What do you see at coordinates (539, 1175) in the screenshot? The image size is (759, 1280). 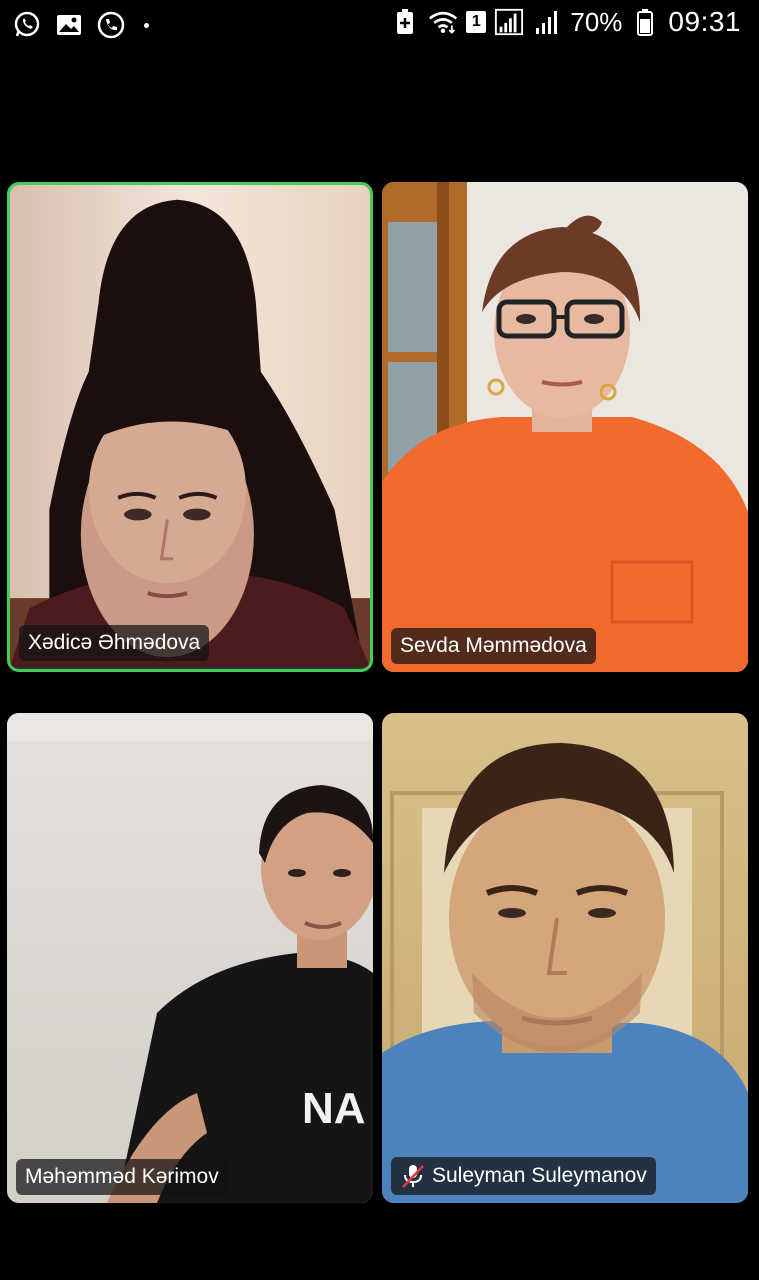 I see `participant-name: Suleyman Suleymanov` at bounding box center [539, 1175].